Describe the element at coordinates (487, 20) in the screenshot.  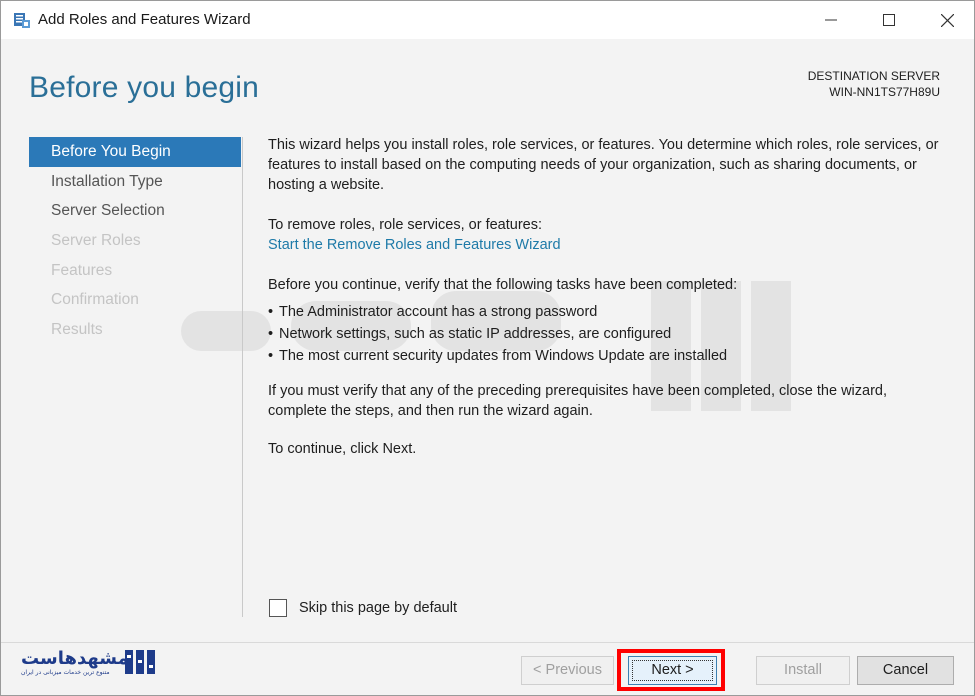
I see `title-bar: Add Roles and Features Wizard` at that location.